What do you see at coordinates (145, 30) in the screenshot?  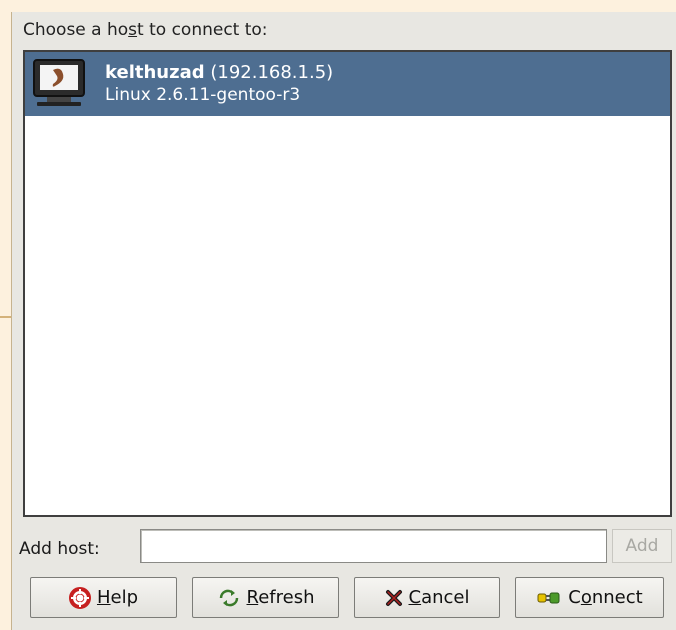 I see `host-list-prompt: Choose a host to connect to:` at bounding box center [145, 30].